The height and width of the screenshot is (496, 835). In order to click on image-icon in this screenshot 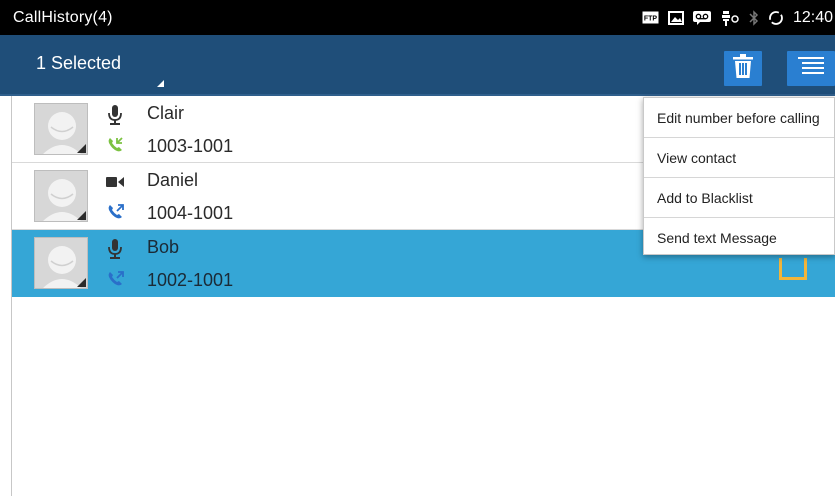, I will do `click(675, 17)`.